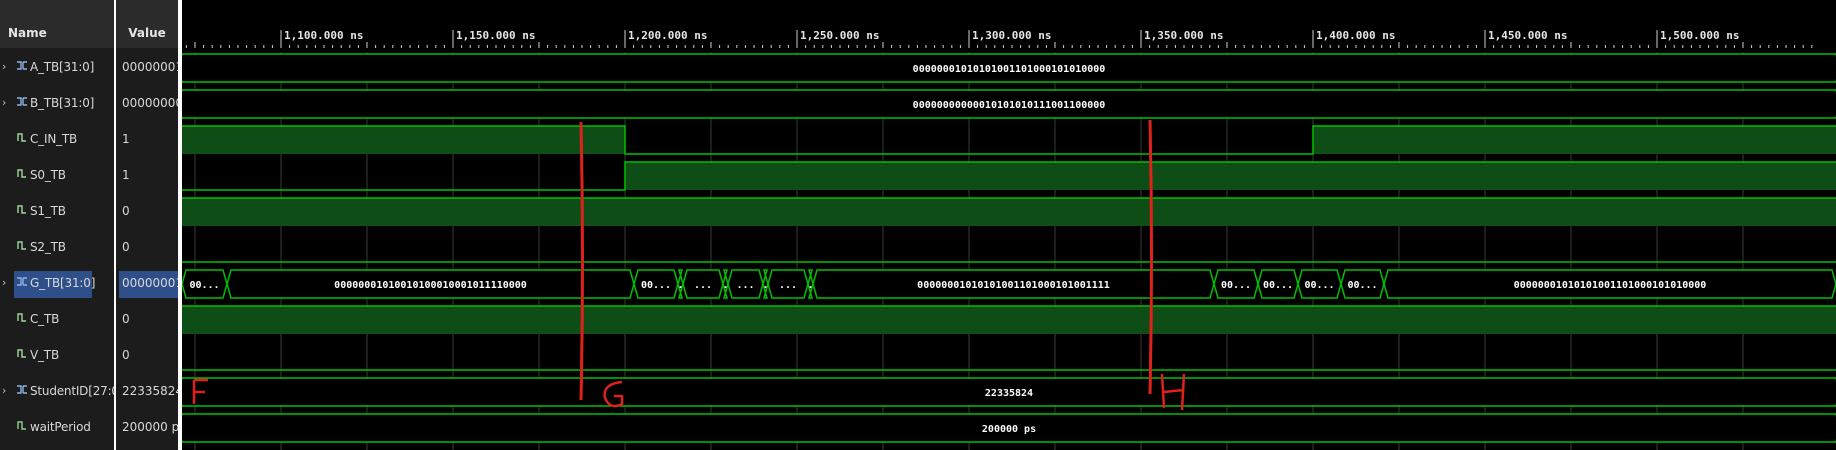 This screenshot has width=1836, height=450. What do you see at coordinates (1355, 35) in the screenshot?
I see `ruler-label: 1,400.000 ns` at bounding box center [1355, 35].